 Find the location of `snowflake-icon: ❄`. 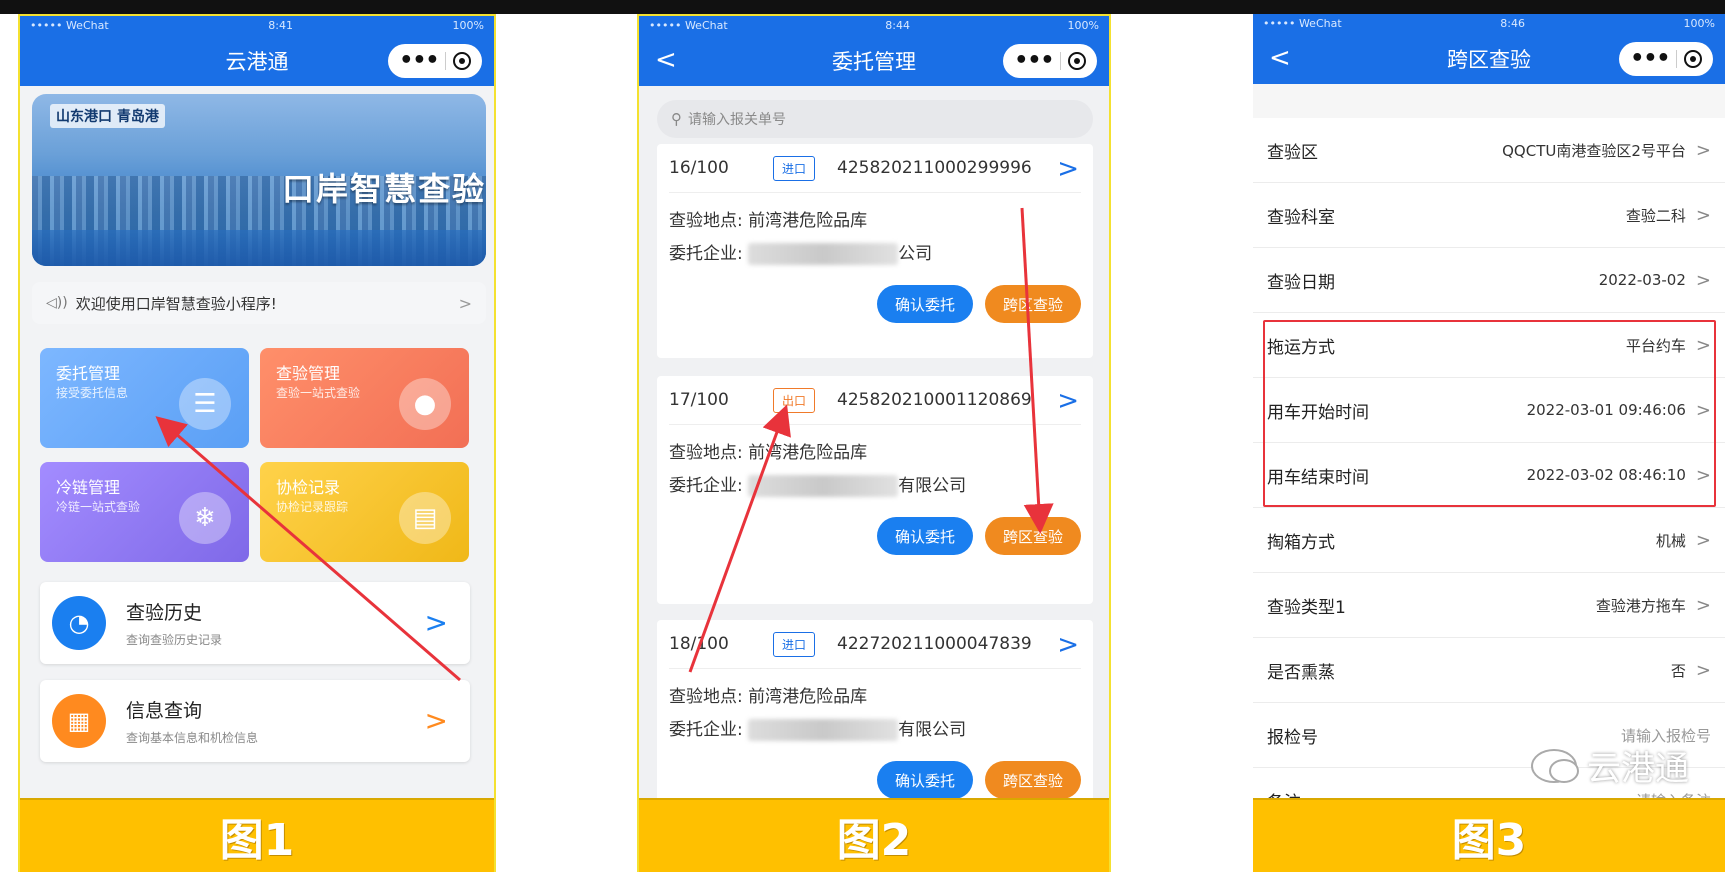

snowflake-icon: ❄ is located at coordinates (205, 518).